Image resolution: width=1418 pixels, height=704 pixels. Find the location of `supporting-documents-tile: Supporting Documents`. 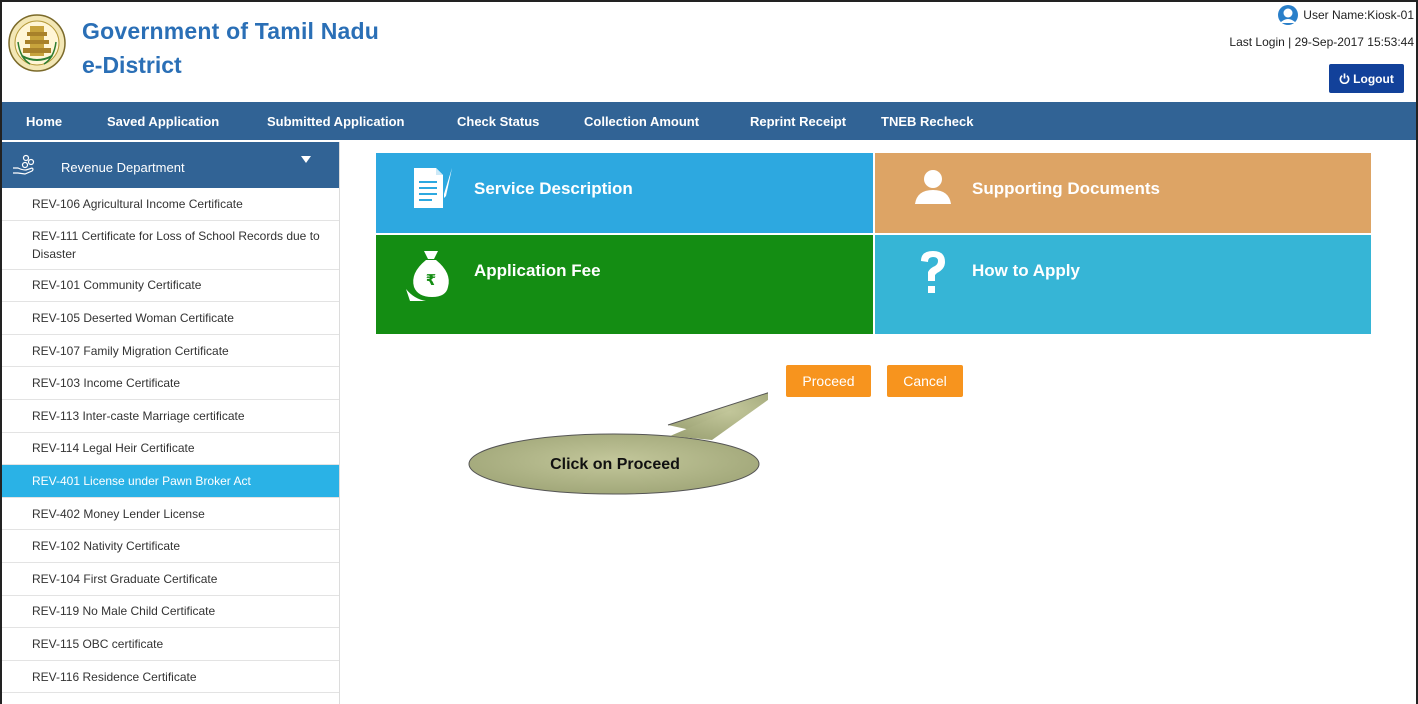

supporting-documents-tile: Supporting Documents is located at coordinates (1123, 193).